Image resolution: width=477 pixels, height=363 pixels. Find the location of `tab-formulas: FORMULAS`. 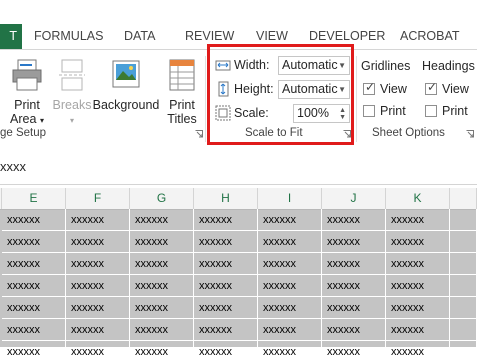

tab-formulas: FORMULAS is located at coordinates (68, 36).